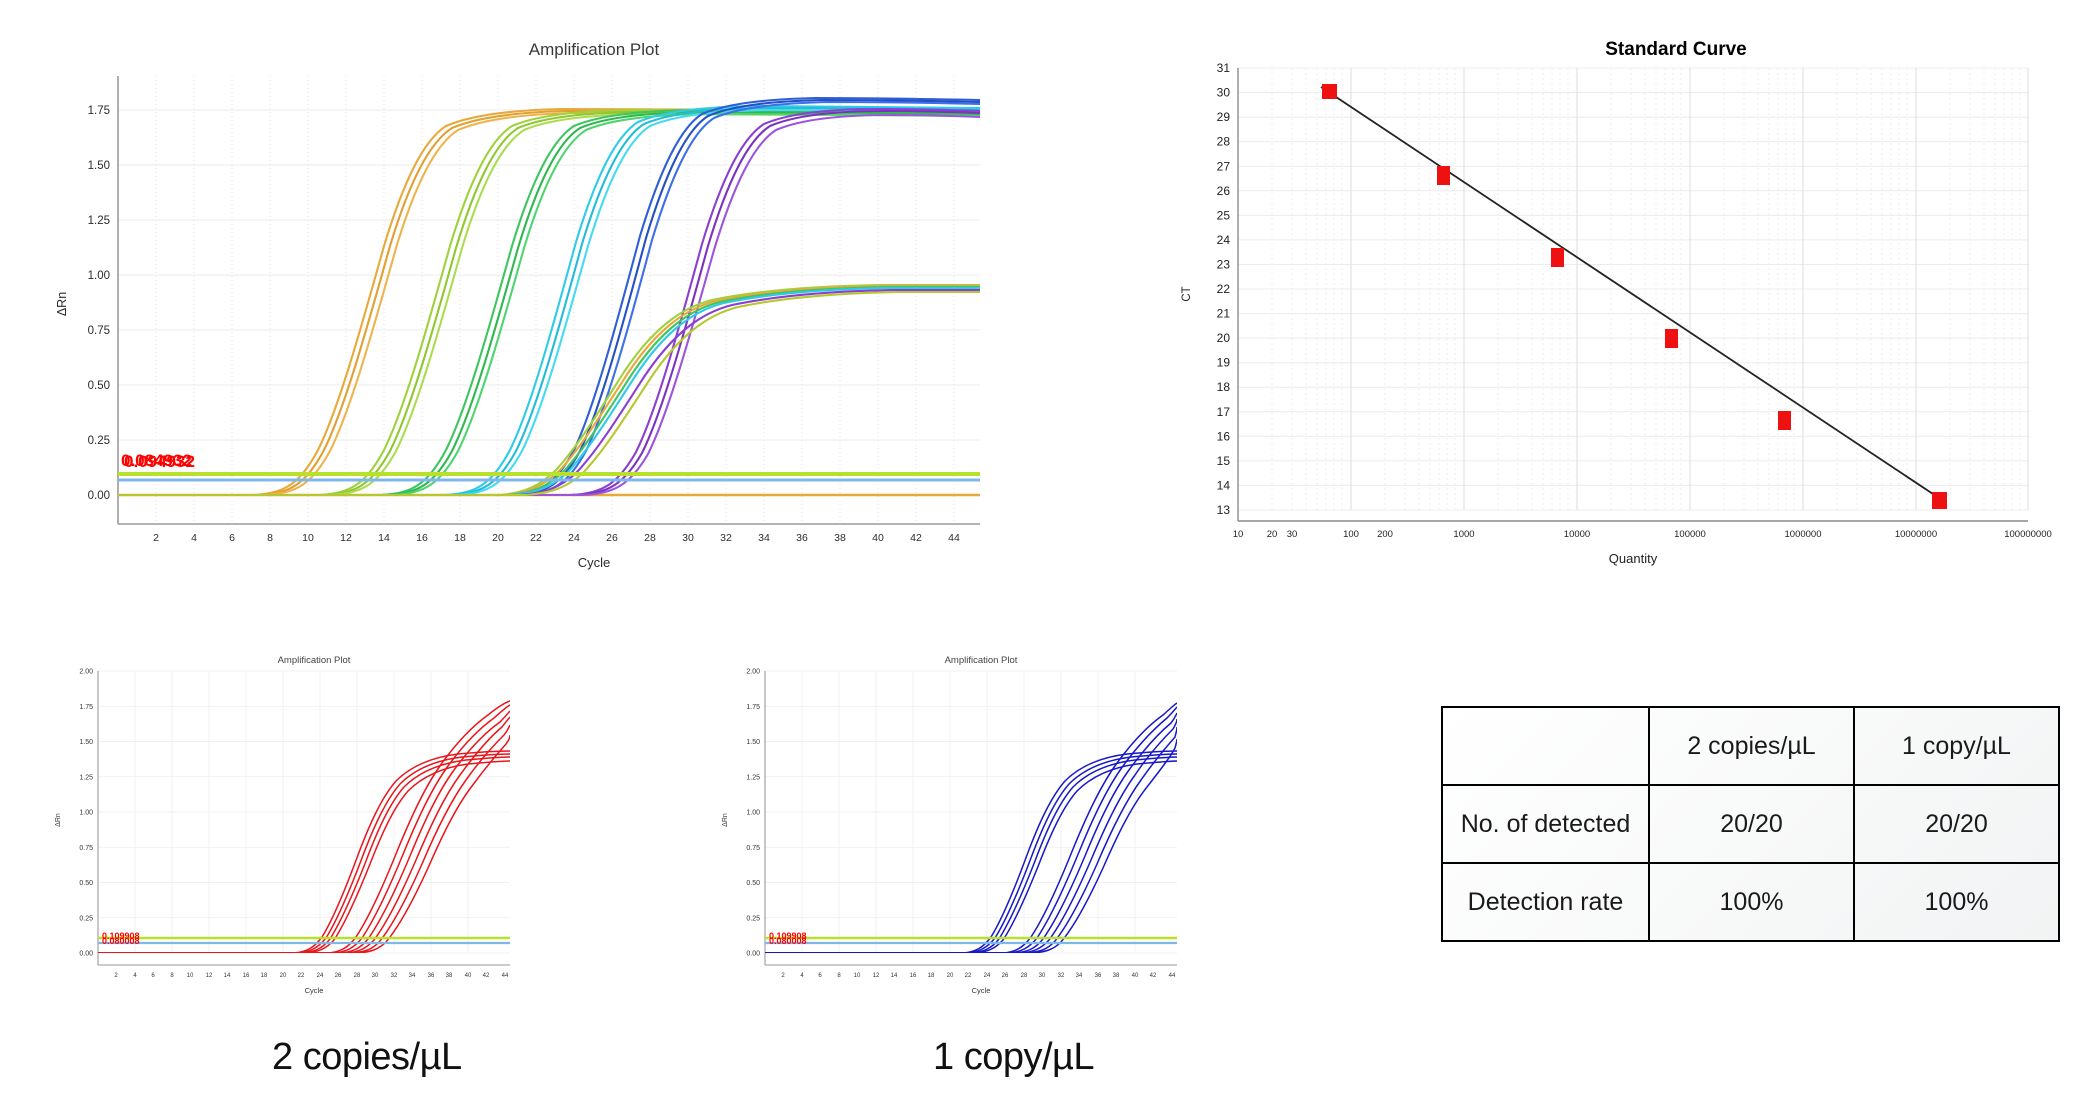  Describe the element at coordinates (1135, 976) in the screenshot. I see `x-tick: 40` at that location.